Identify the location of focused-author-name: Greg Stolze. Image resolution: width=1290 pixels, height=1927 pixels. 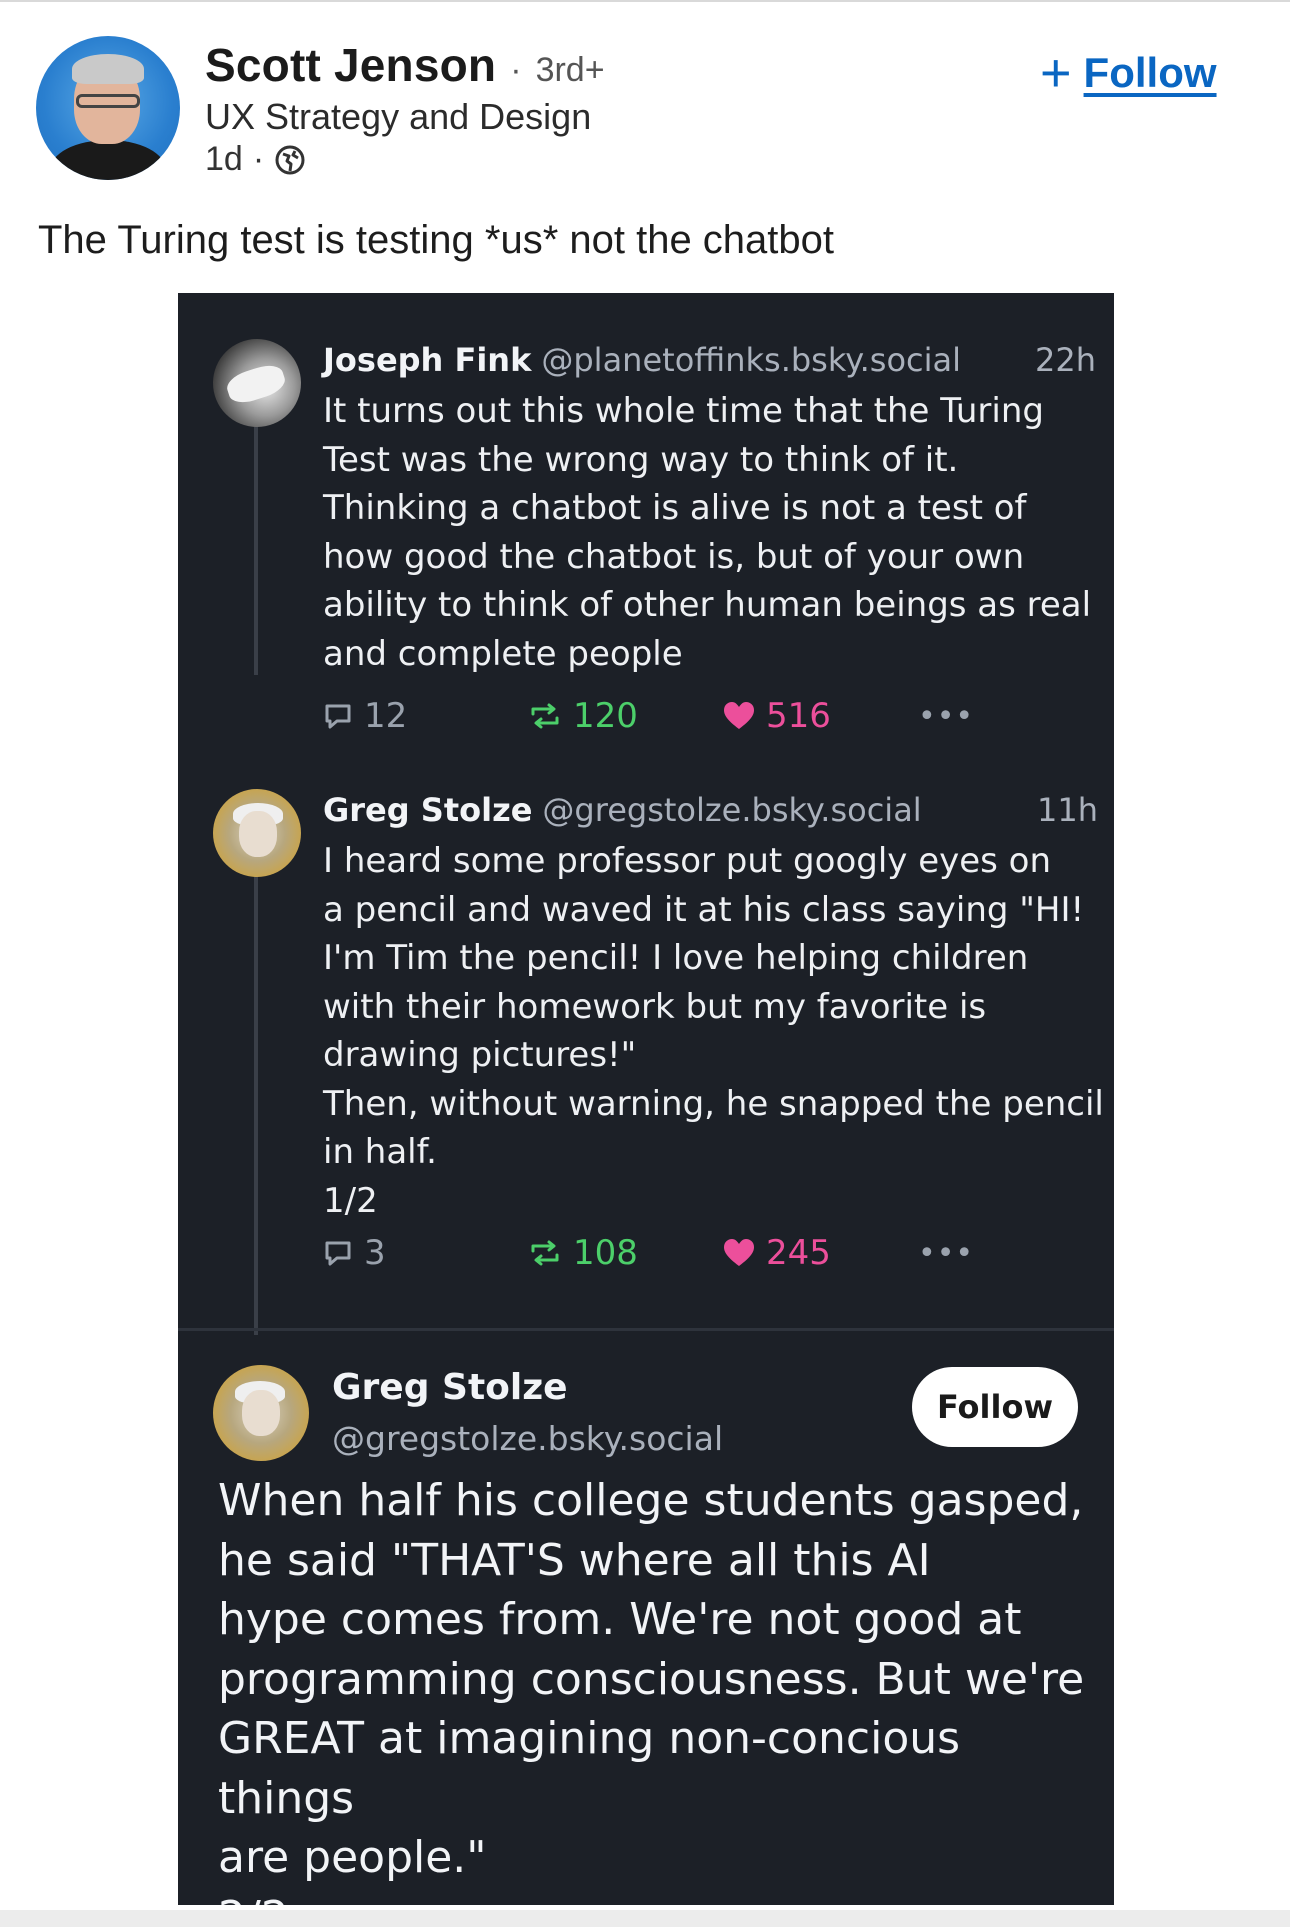
(450, 1387).